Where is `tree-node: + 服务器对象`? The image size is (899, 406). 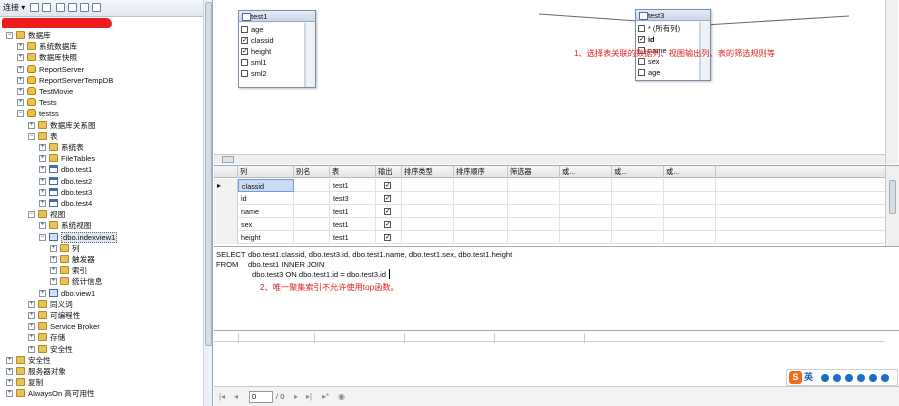
tree-node: + 服务器对象 is located at coordinates (100, 371).